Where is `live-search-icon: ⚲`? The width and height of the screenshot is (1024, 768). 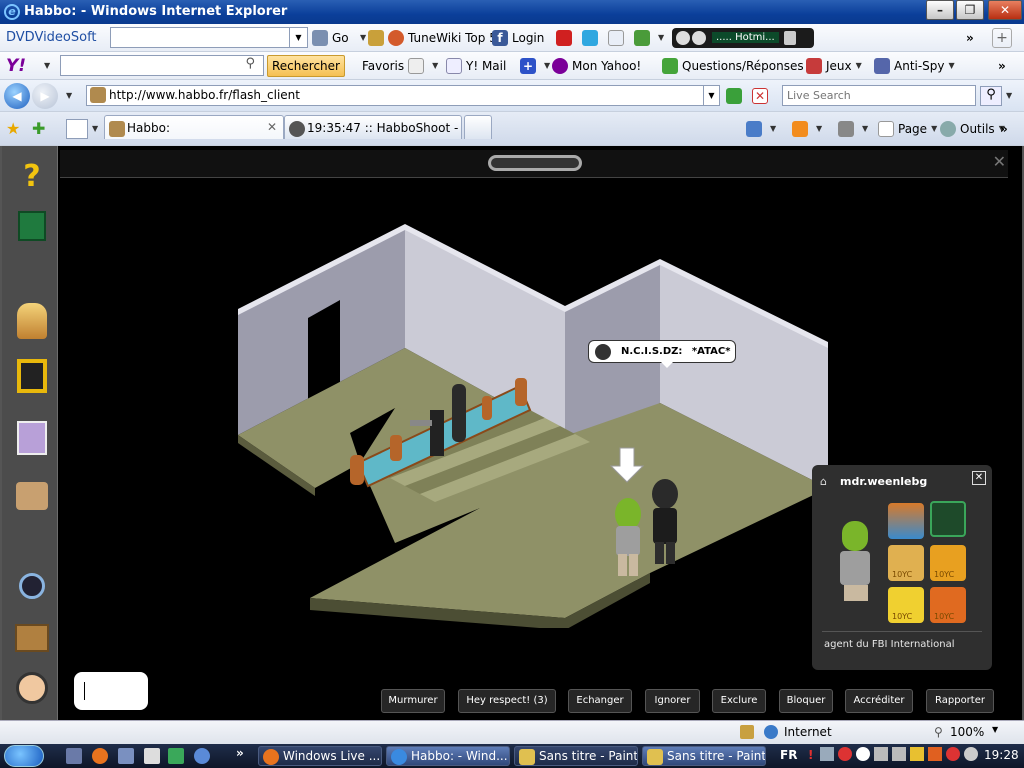
live-search-icon: ⚲ is located at coordinates (991, 95).